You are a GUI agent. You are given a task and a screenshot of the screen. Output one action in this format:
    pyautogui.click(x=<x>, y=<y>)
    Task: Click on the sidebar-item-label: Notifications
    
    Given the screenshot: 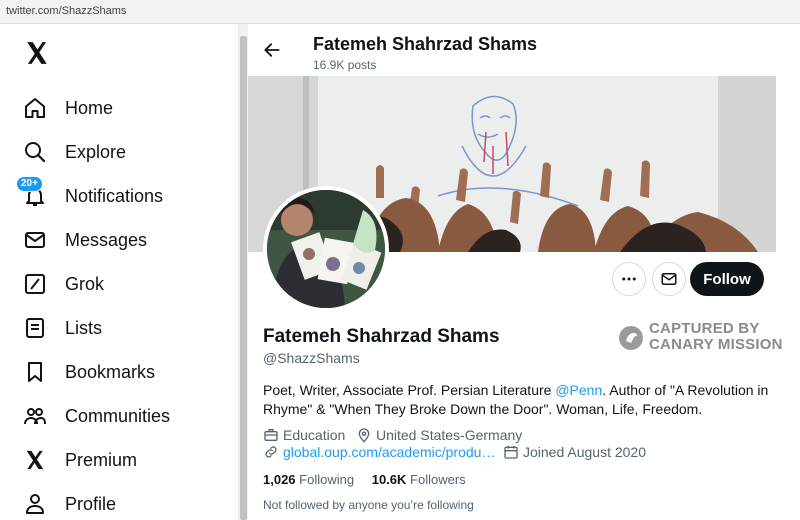 What is the action you would take?
    pyautogui.click(x=114, y=195)
    